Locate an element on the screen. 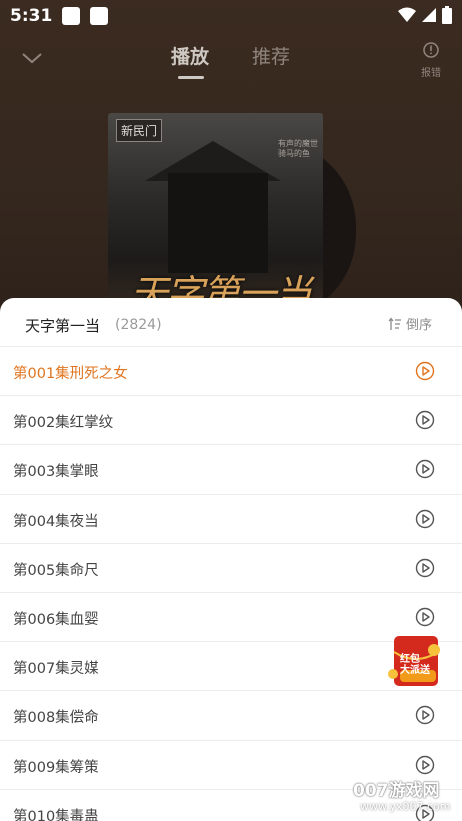 This screenshot has width=462, height=821. episode-label: 第002集红掌纹 is located at coordinates (63, 423).